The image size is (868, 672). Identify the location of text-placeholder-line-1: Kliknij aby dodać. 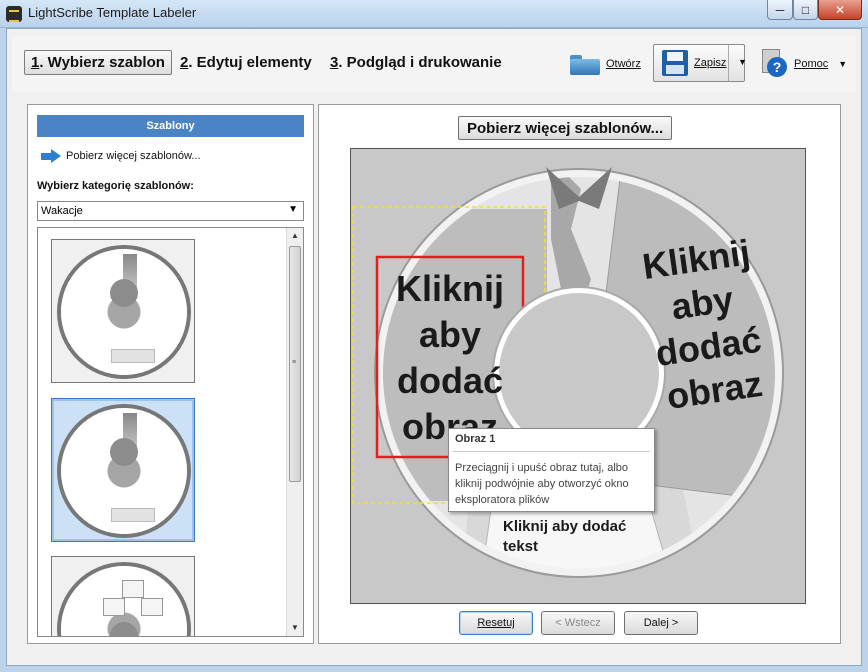
(564, 526).